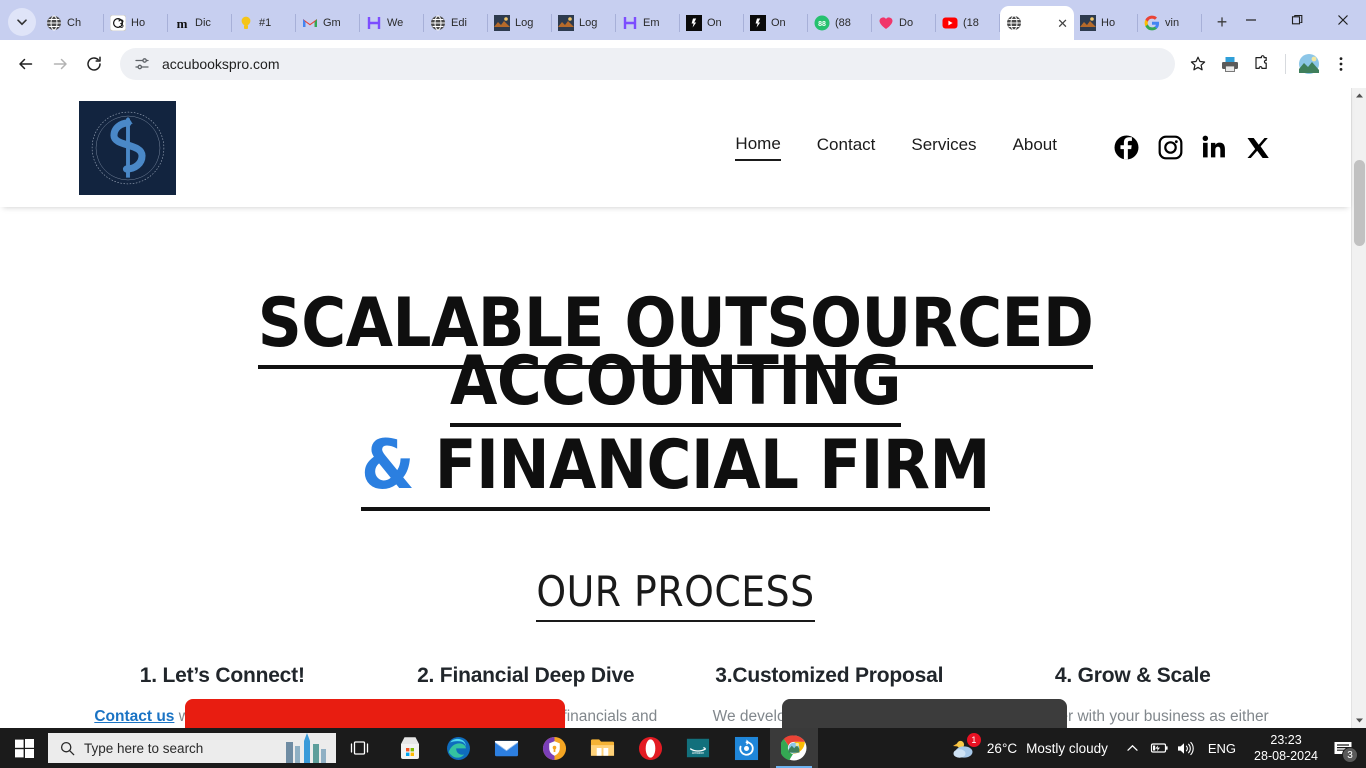 The image size is (1366, 768). What do you see at coordinates (971, 23) in the screenshot?
I see `tab-title: (18` at bounding box center [971, 23].